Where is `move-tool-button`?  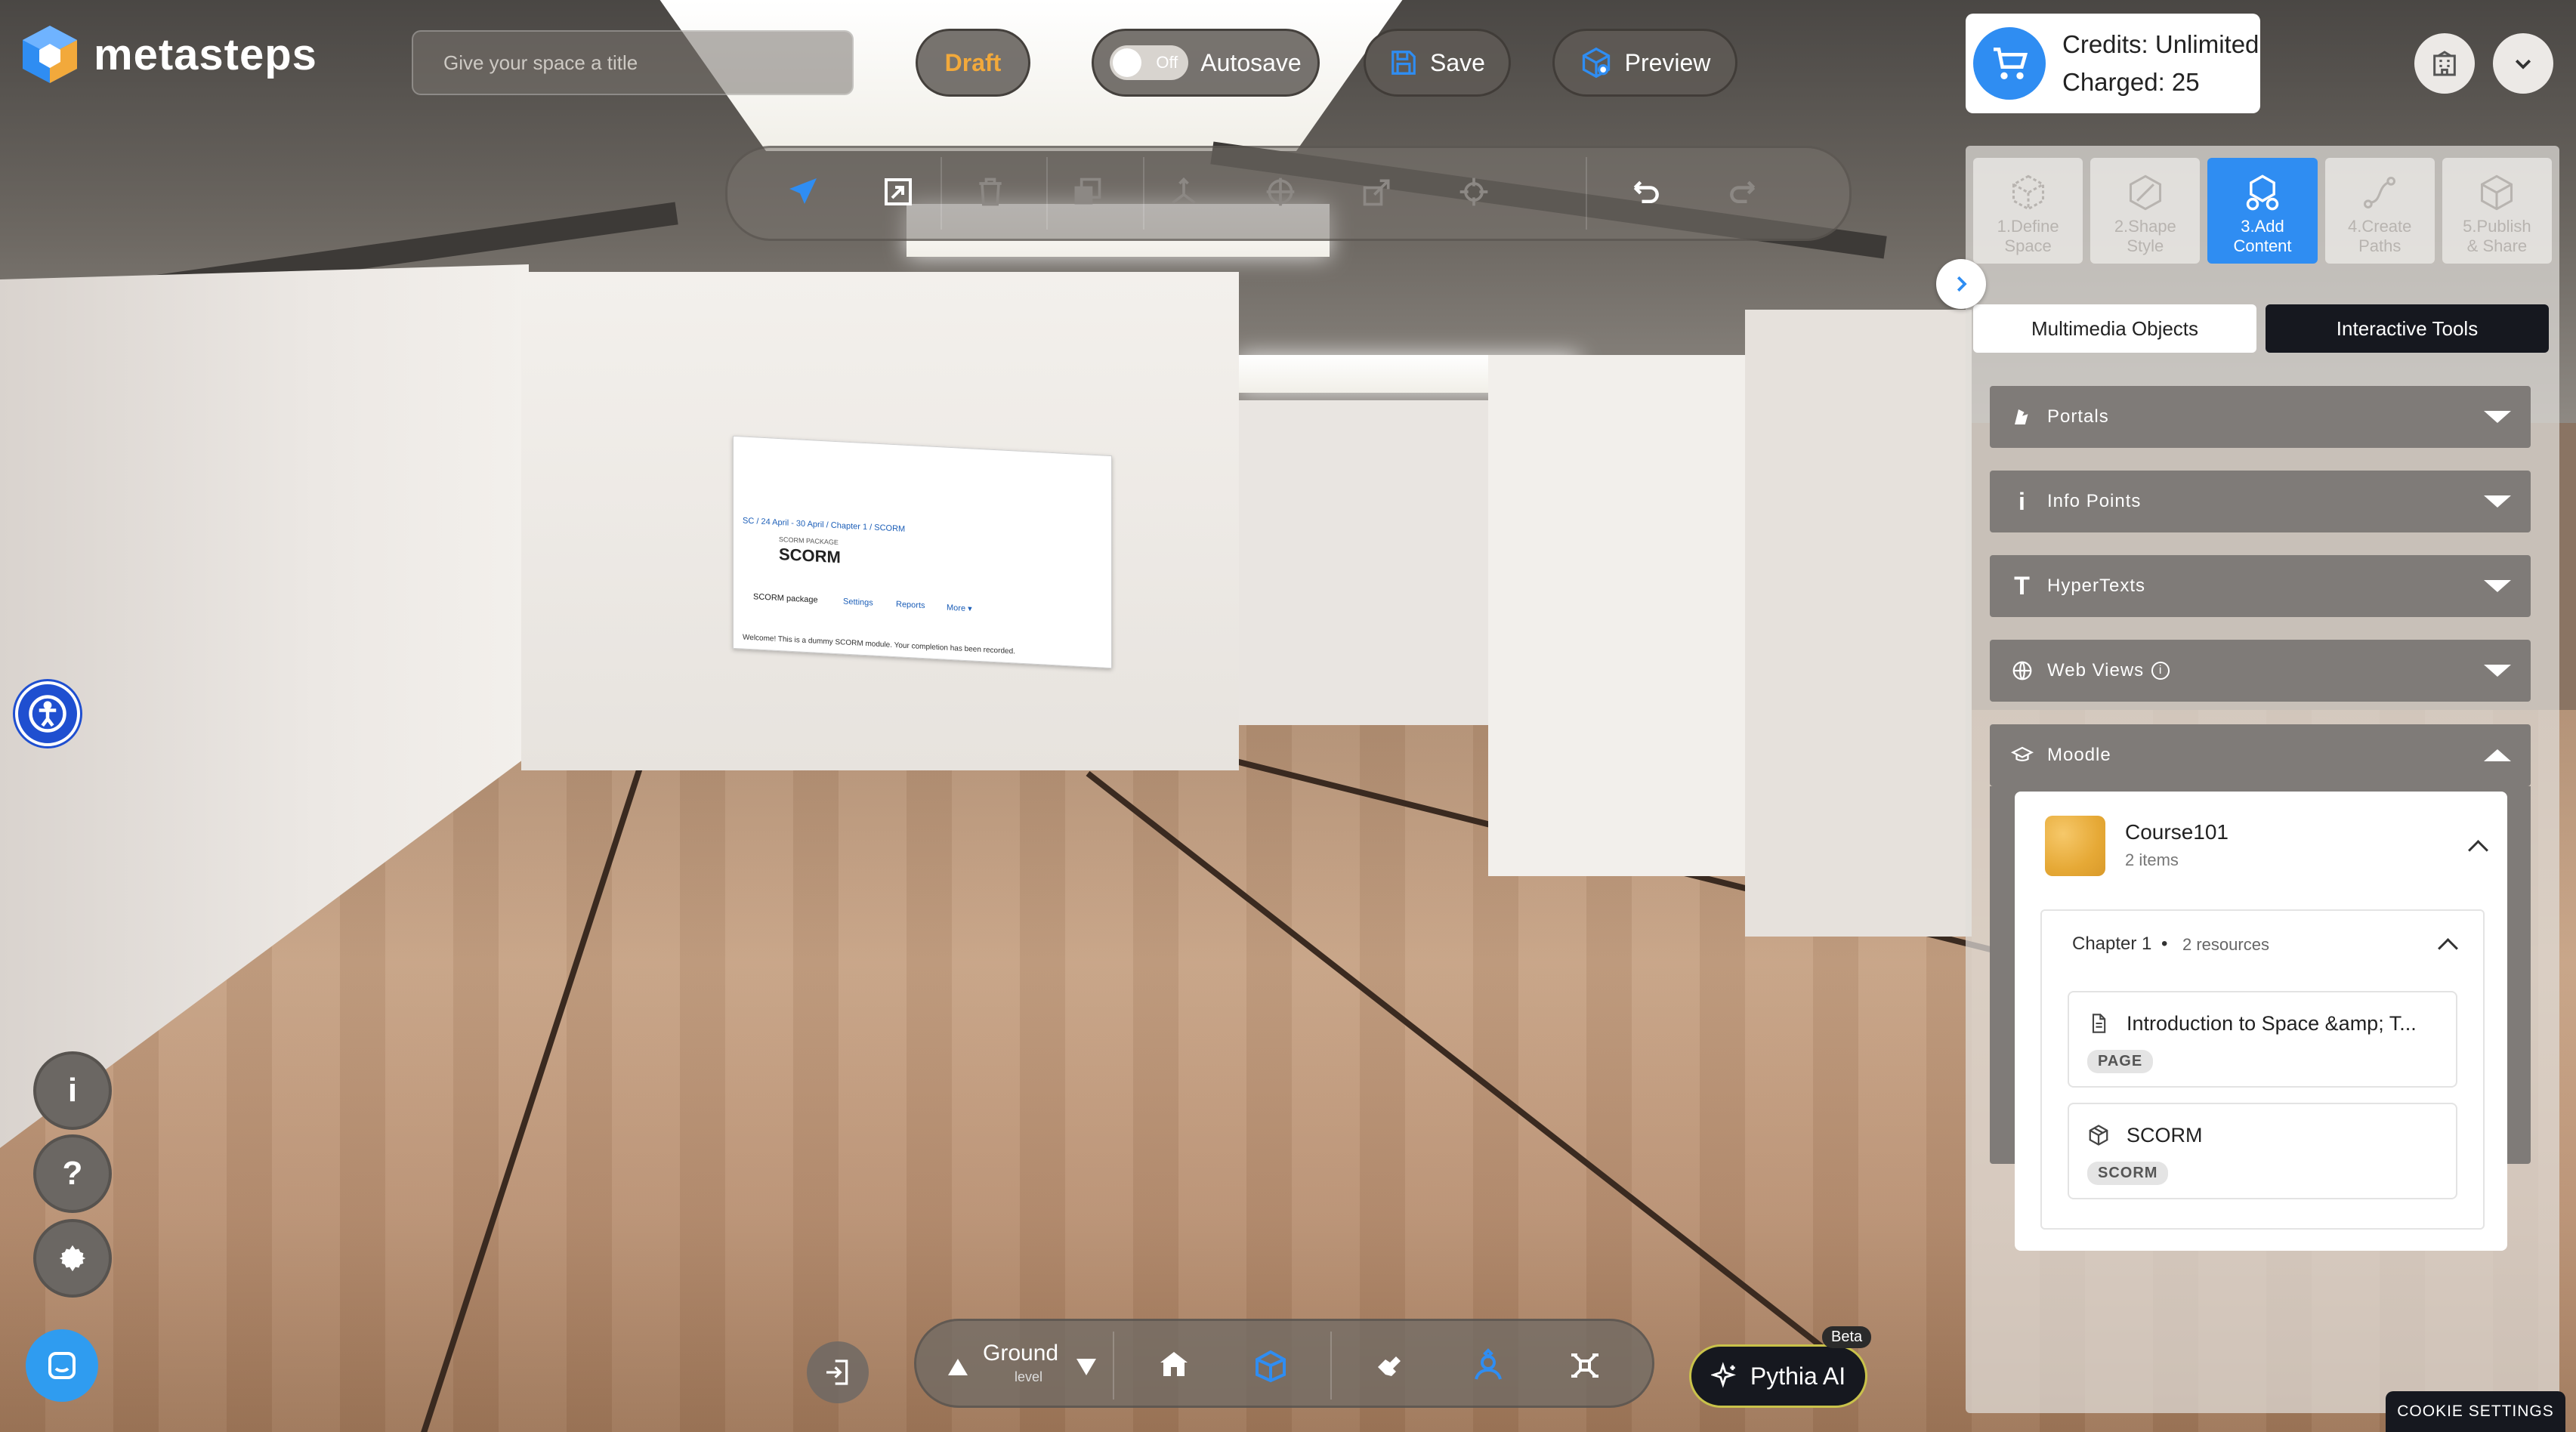
move-tool-button is located at coordinates (1184, 192).